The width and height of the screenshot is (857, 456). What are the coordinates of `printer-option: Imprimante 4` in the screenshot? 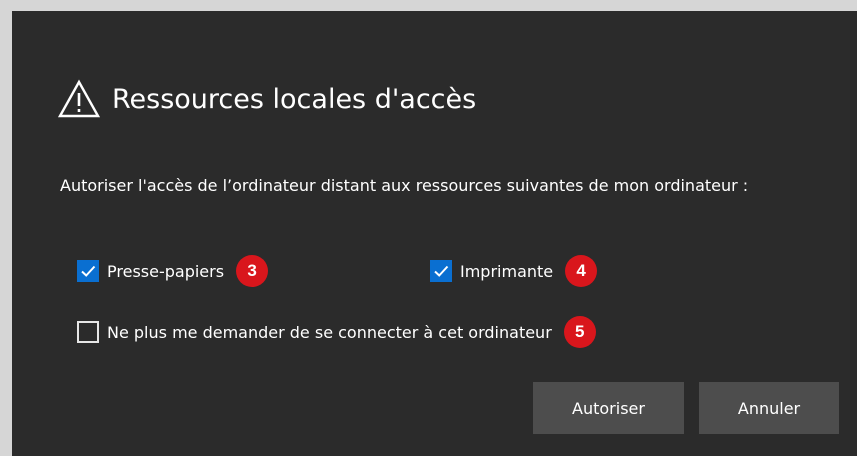 It's located at (514, 271).